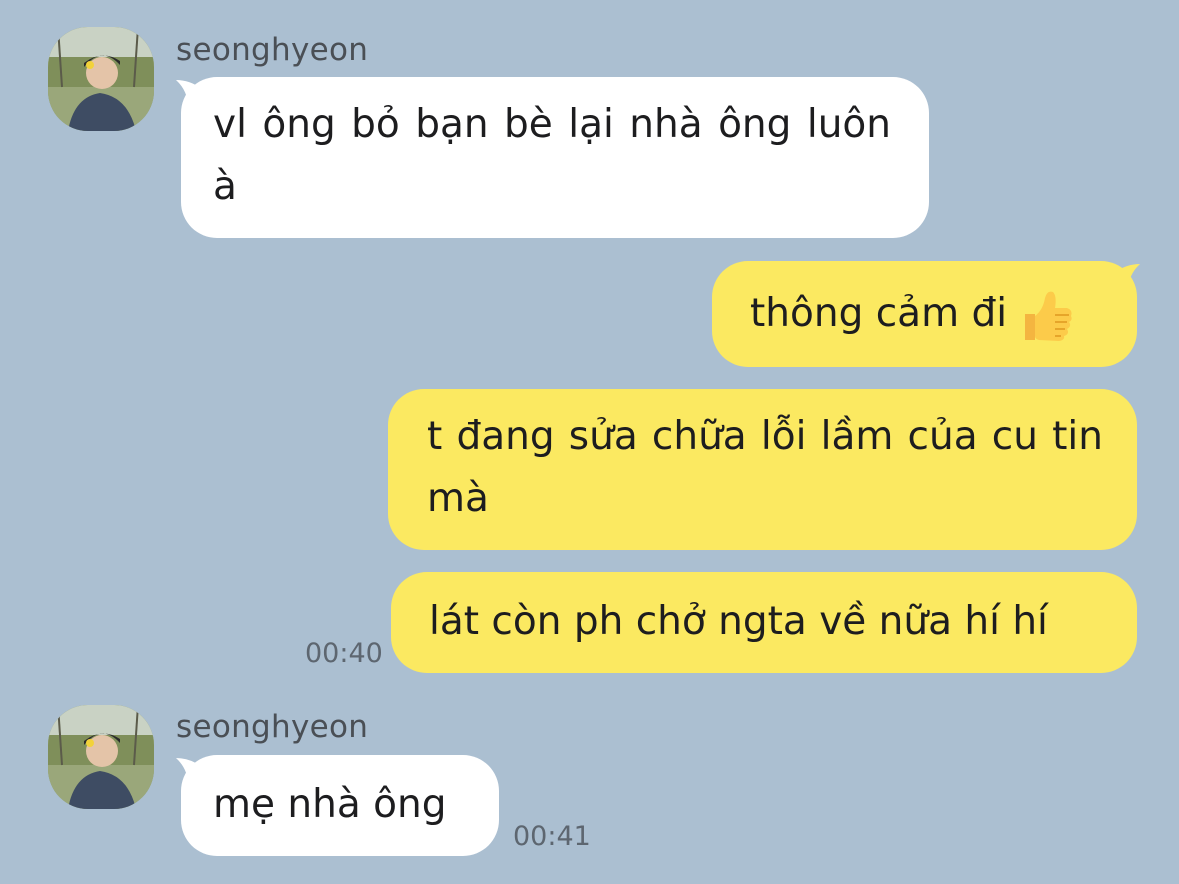 The height and width of the screenshot is (884, 1179). What do you see at coordinates (879, 313) in the screenshot?
I see `message-text: thông cảm đi` at bounding box center [879, 313].